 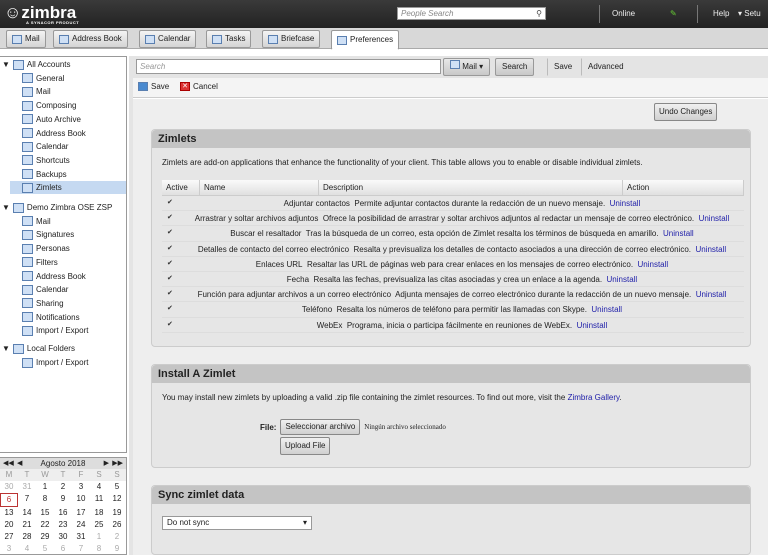 What do you see at coordinates (291, 39) in the screenshot?
I see `tab-briefcase: Briefcase` at bounding box center [291, 39].